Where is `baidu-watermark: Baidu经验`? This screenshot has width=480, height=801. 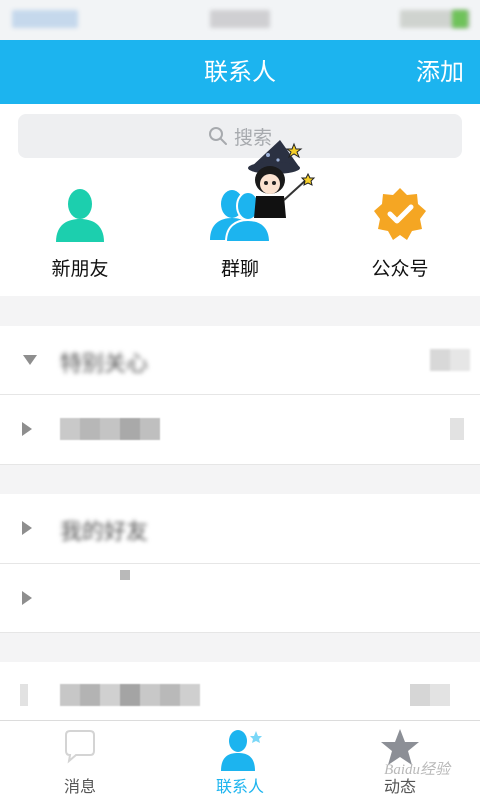
baidu-watermark: Baidu经验 is located at coordinates (417, 770).